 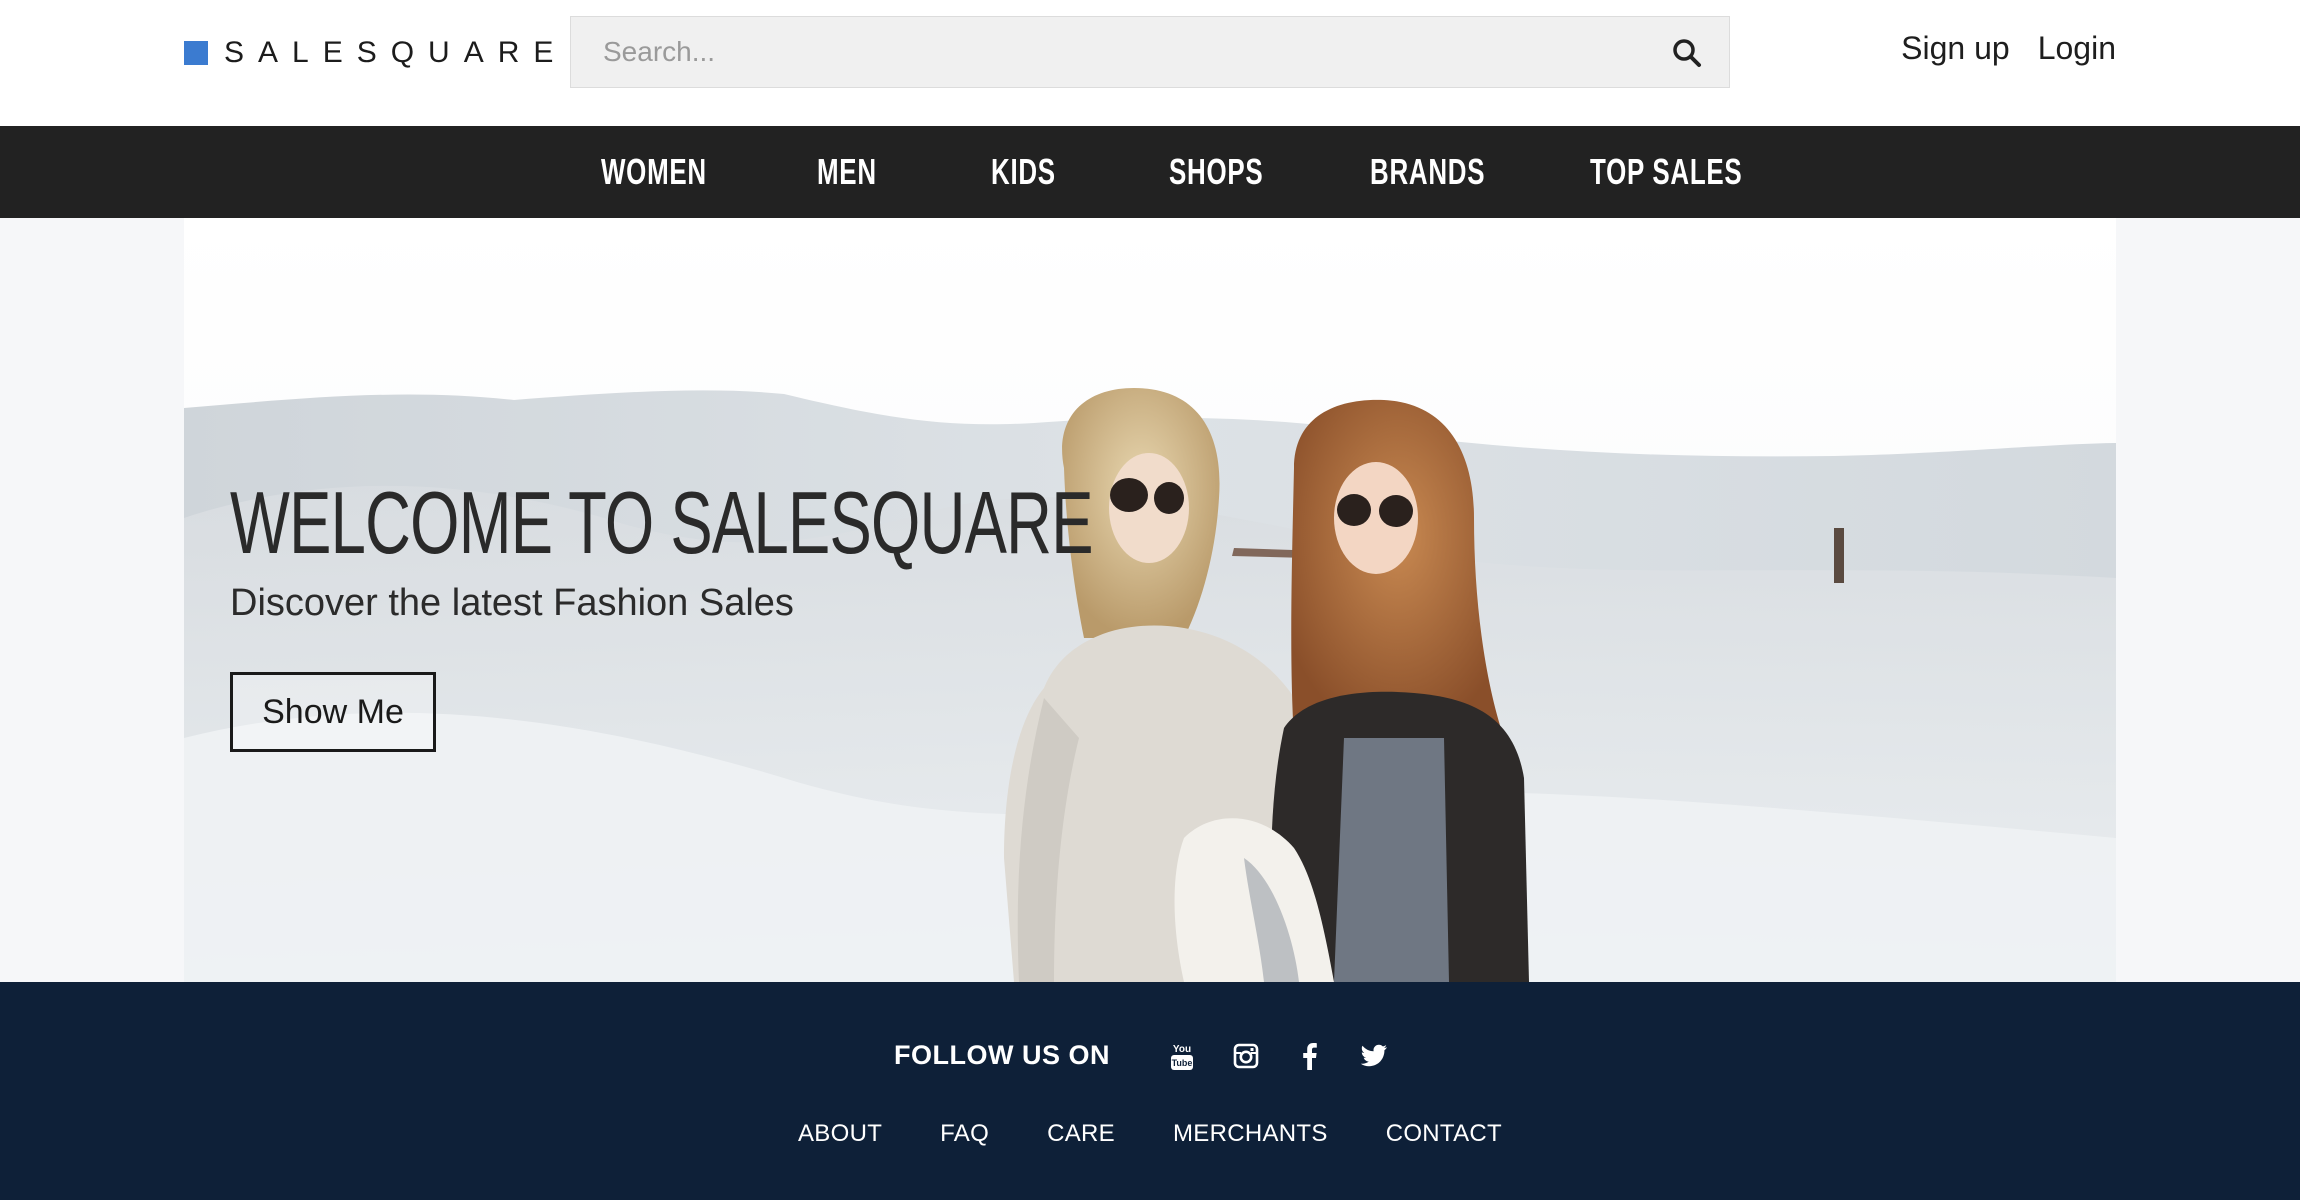 What do you see at coordinates (1150, 1134) in the screenshot?
I see `footer-links: ABOUT FAQ CARE MERCHANTS CONTACT` at bounding box center [1150, 1134].